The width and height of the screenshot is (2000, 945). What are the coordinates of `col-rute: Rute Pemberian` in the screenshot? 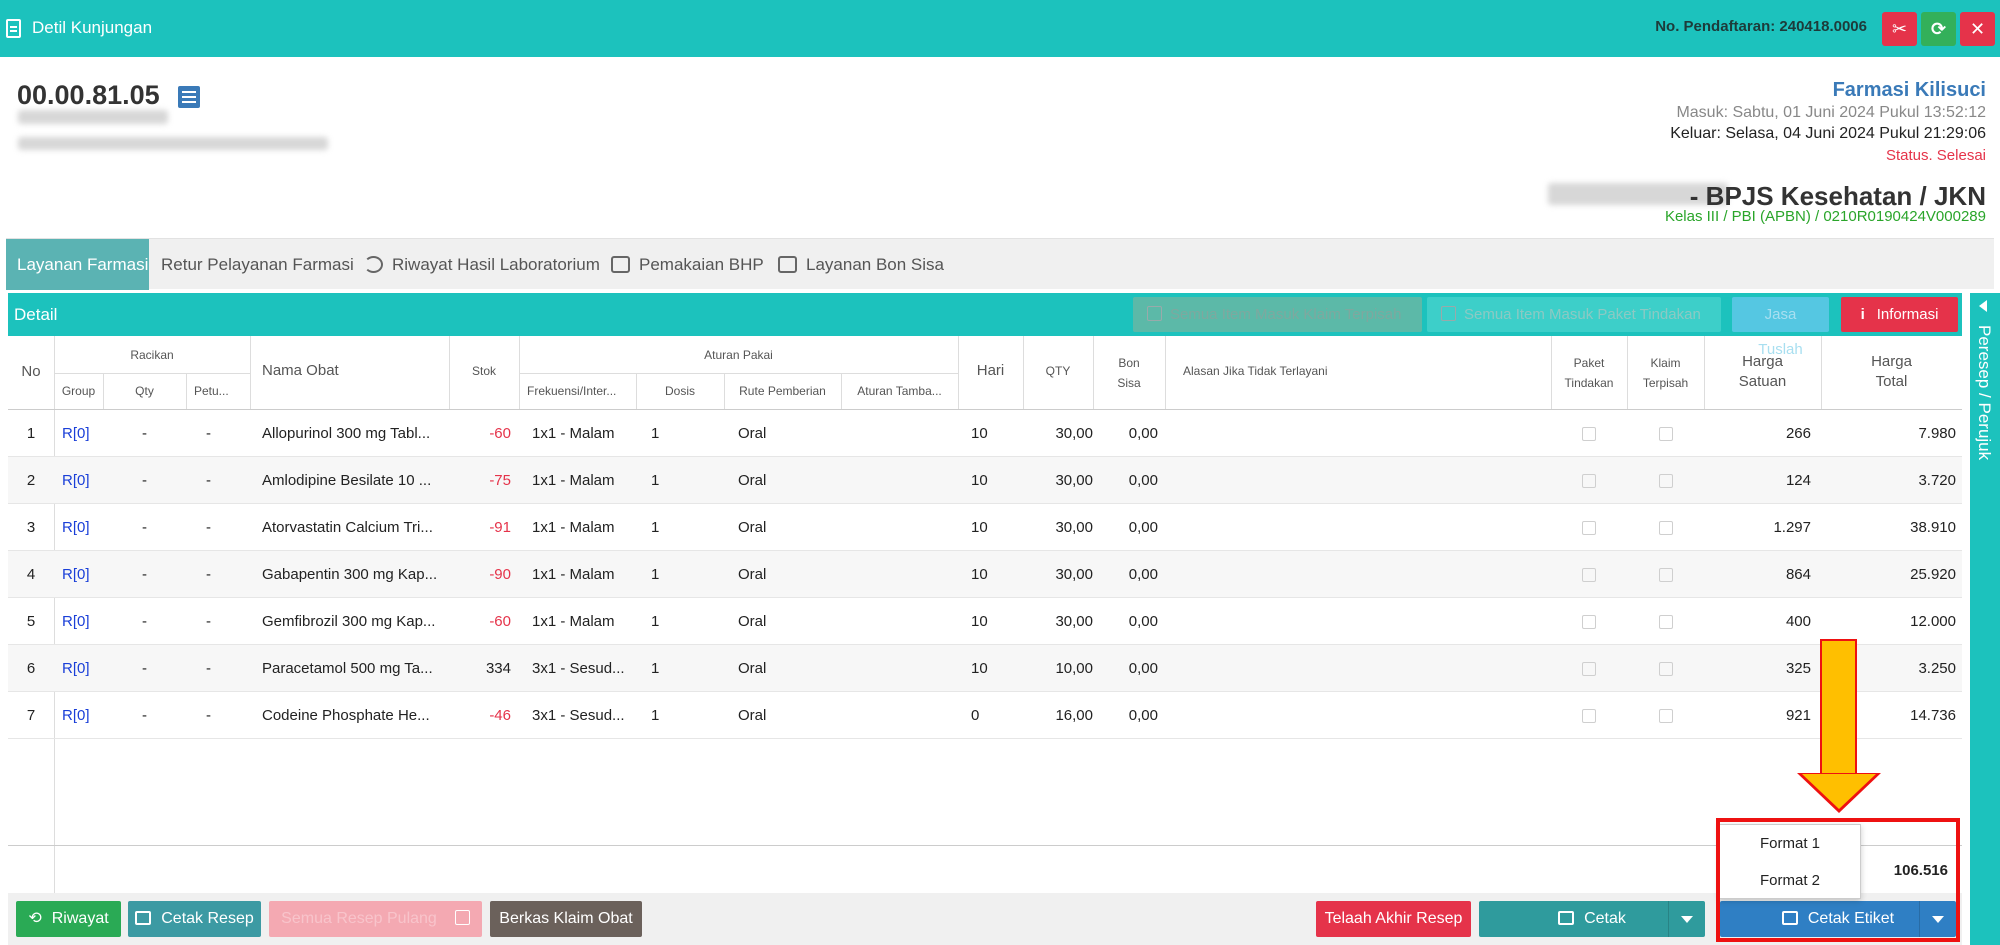 It's located at (782, 391).